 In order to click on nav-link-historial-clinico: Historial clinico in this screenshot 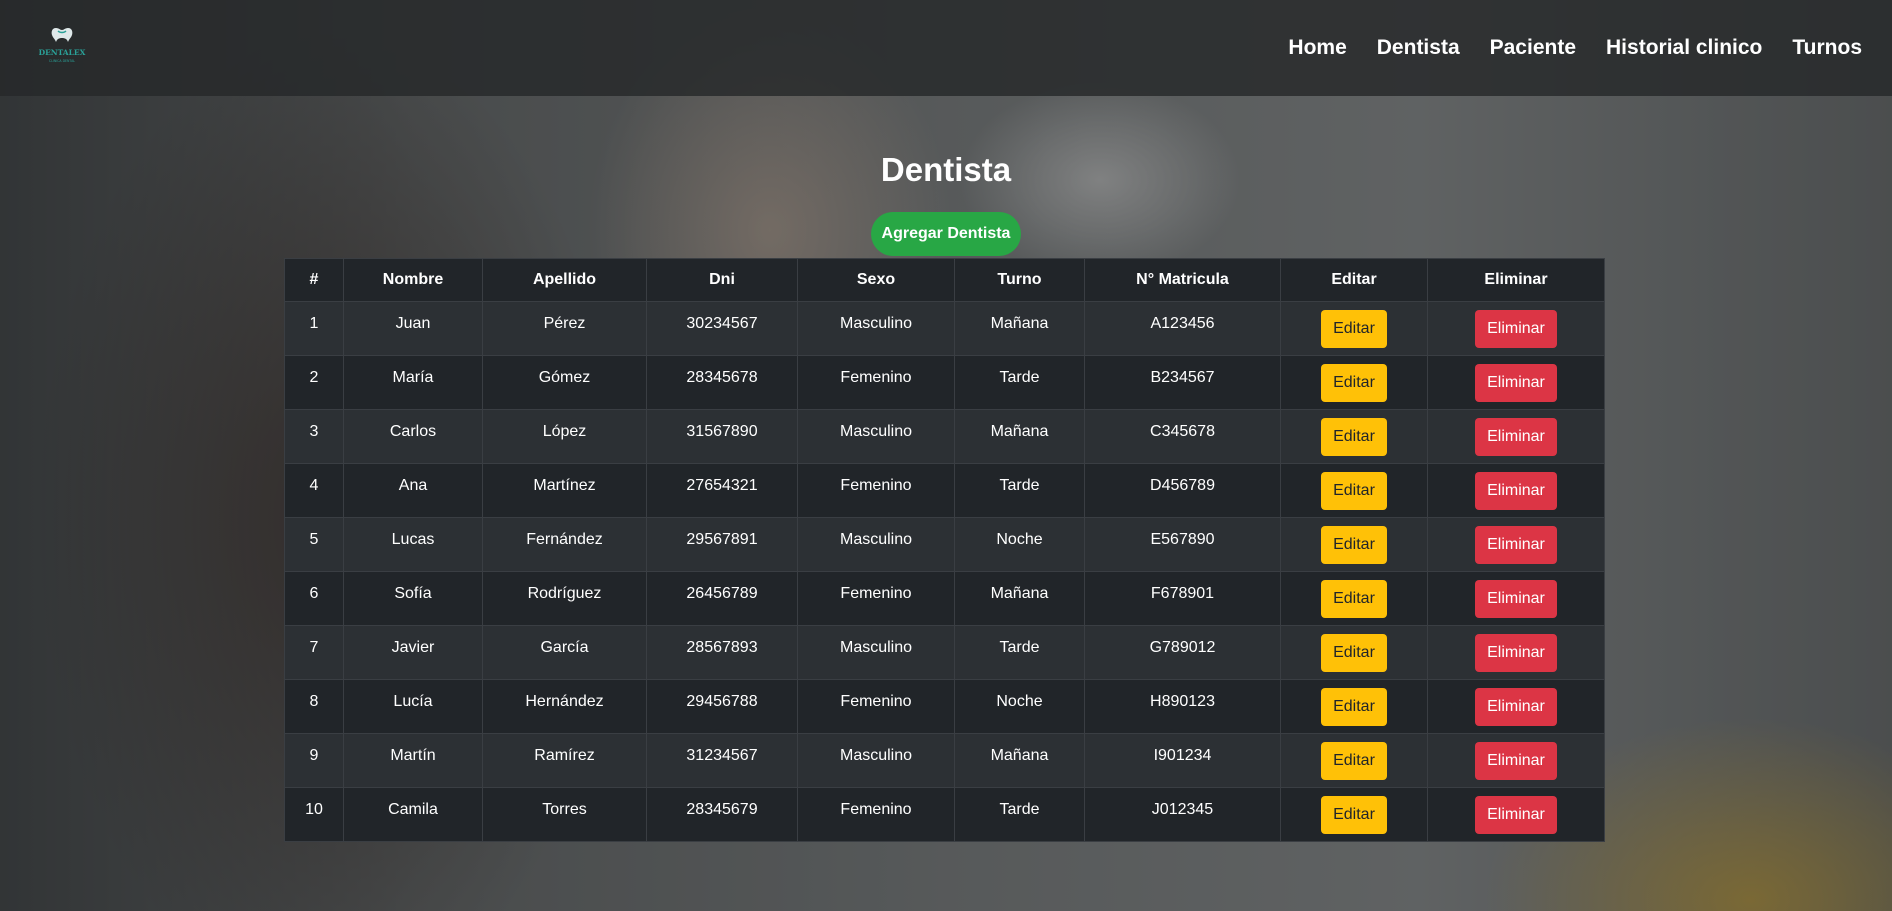, I will do `click(1684, 48)`.